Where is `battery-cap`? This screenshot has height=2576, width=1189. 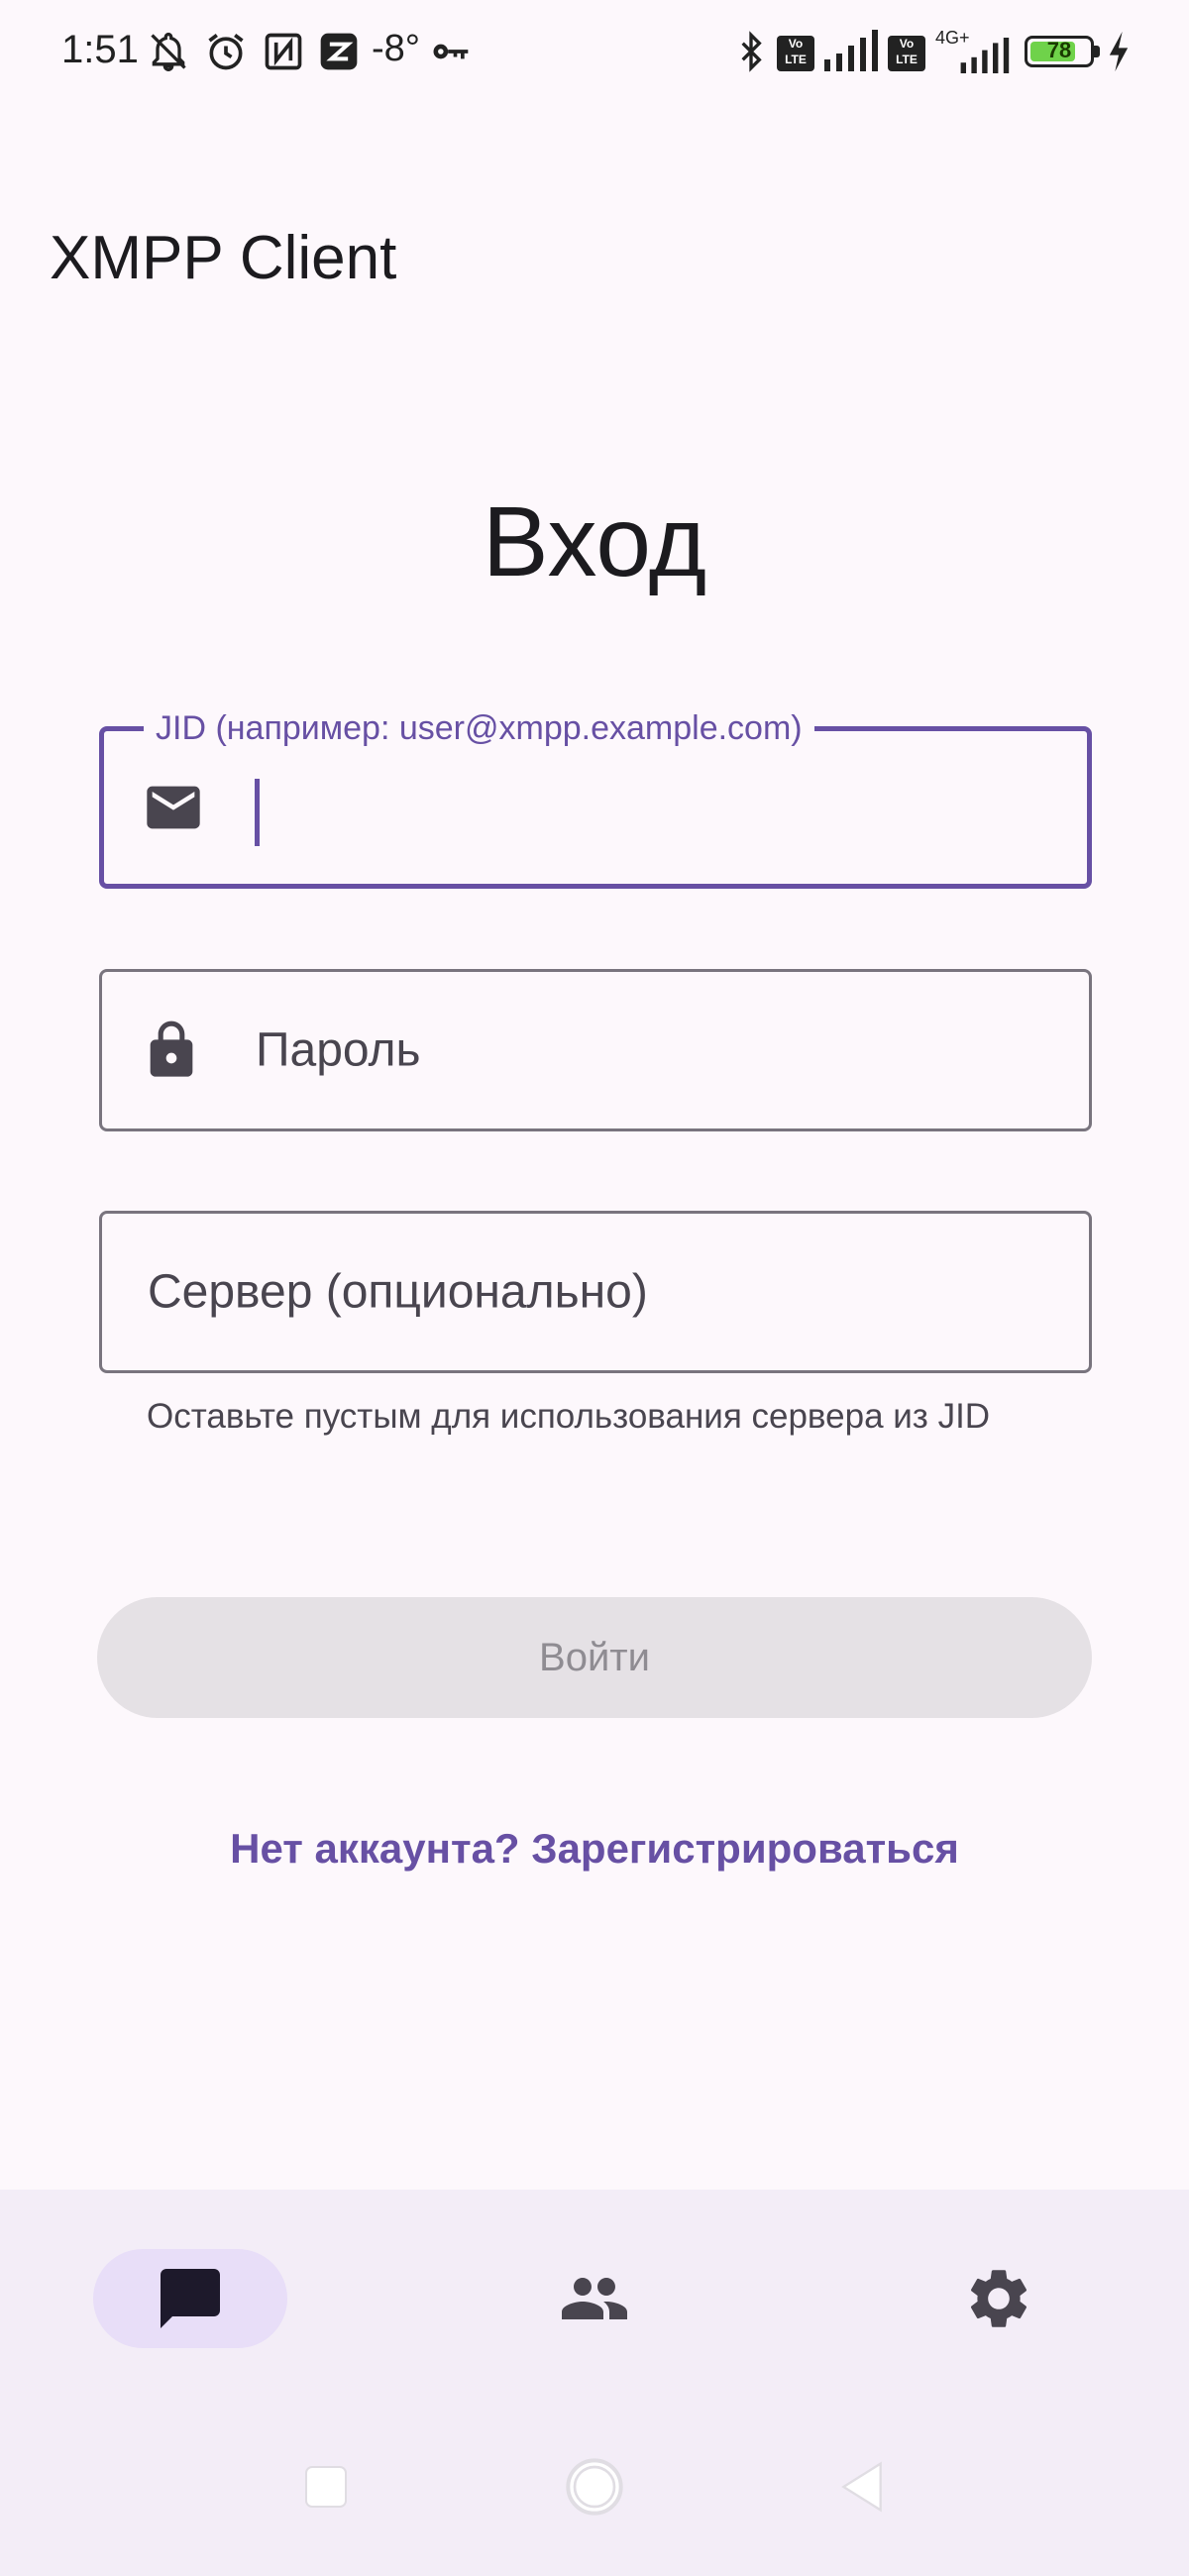 battery-cap is located at coordinates (1097, 51).